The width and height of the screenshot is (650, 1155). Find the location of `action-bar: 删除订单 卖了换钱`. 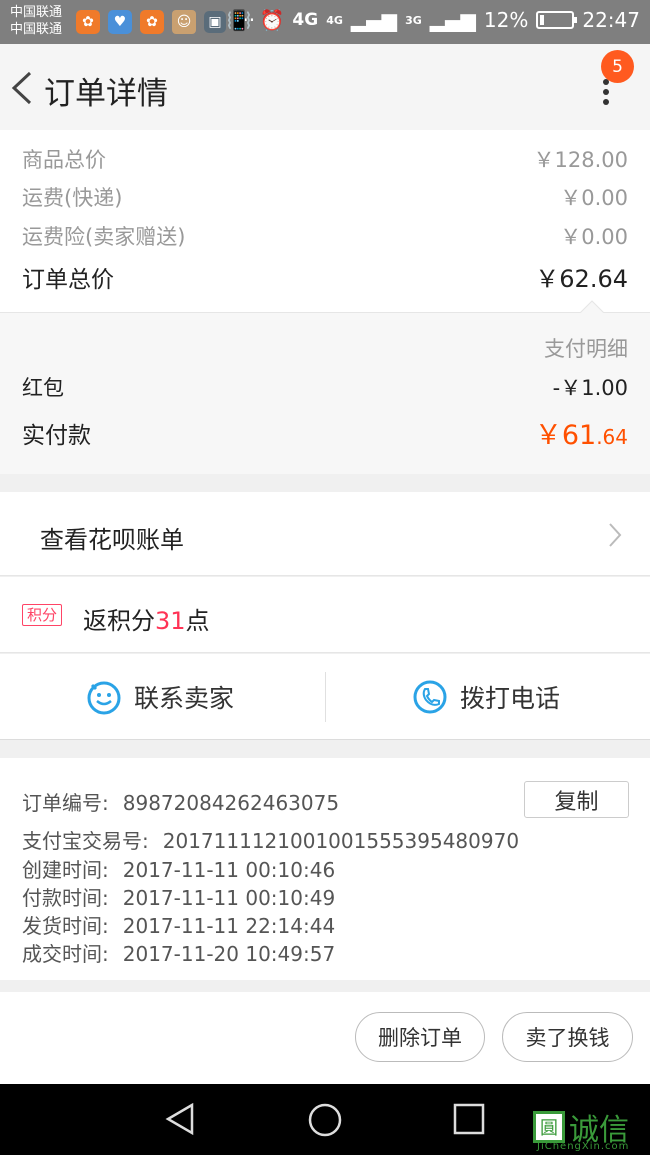

action-bar: 删除订单 卖了换钱 is located at coordinates (325, 1038).